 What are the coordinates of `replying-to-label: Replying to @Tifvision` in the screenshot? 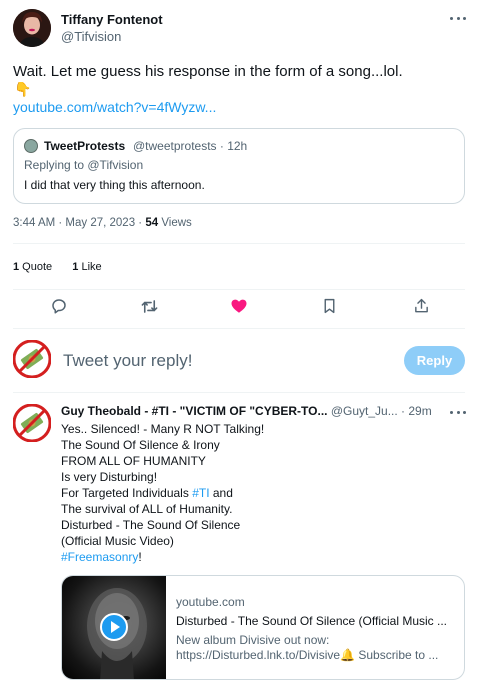 It's located at (83, 165).